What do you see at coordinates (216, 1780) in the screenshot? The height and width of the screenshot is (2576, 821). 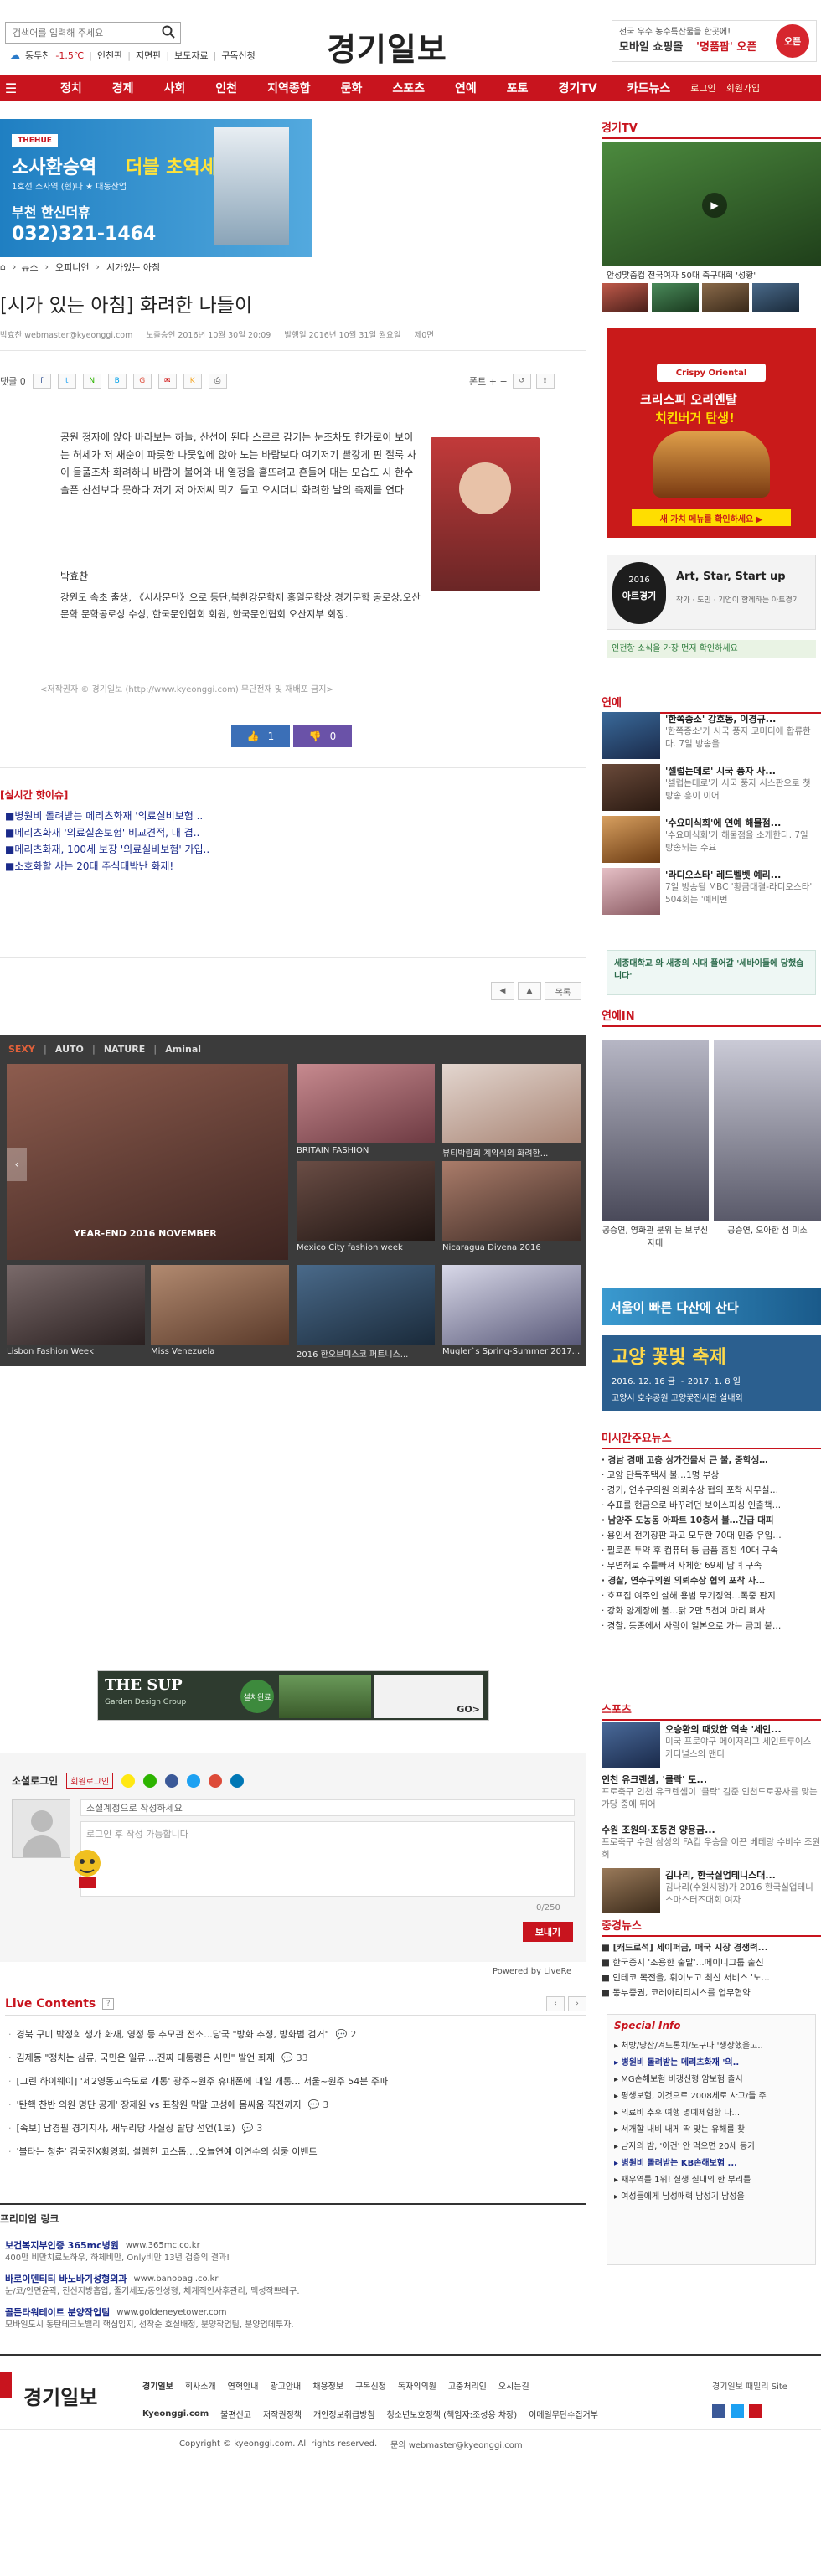 I see `google-login-icon` at bounding box center [216, 1780].